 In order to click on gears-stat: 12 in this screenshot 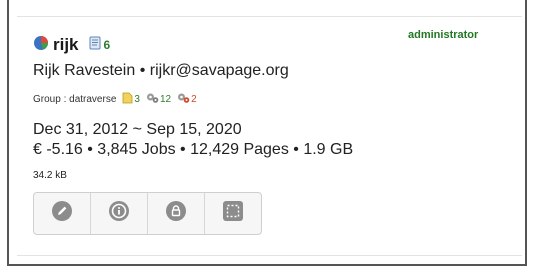, I will do `click(158, 99)`.